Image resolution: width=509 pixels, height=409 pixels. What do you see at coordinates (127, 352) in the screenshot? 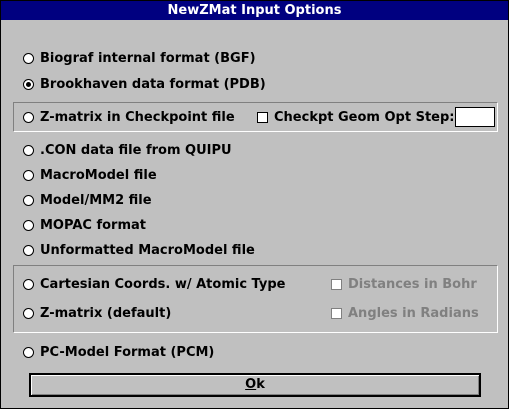
I see `option-pcm-label: PC-Model Format (PCM)` at bounding box center [127, 352].